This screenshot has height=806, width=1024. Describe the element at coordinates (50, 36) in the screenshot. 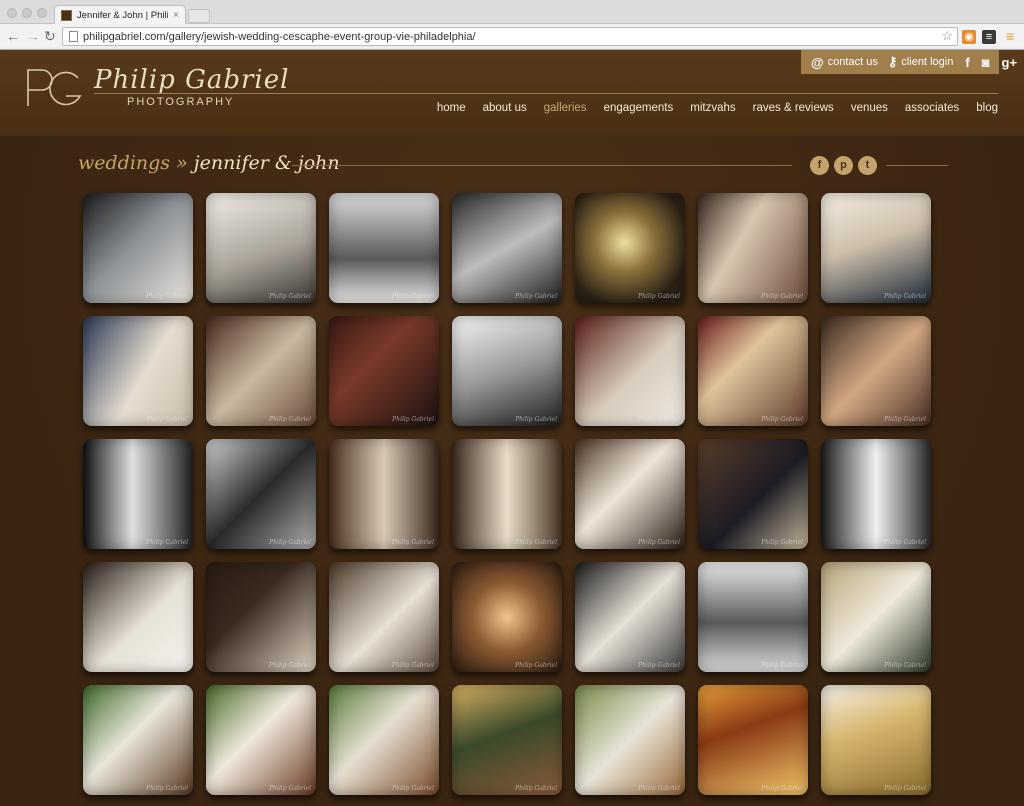

I see `reload-icon: ↻` at that location.